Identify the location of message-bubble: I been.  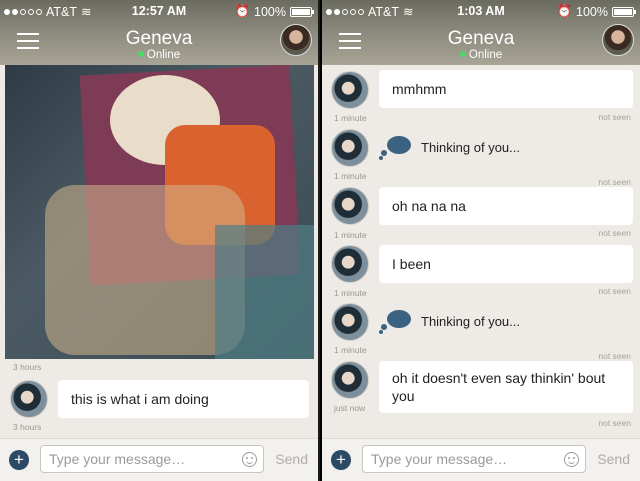
(506, 264).